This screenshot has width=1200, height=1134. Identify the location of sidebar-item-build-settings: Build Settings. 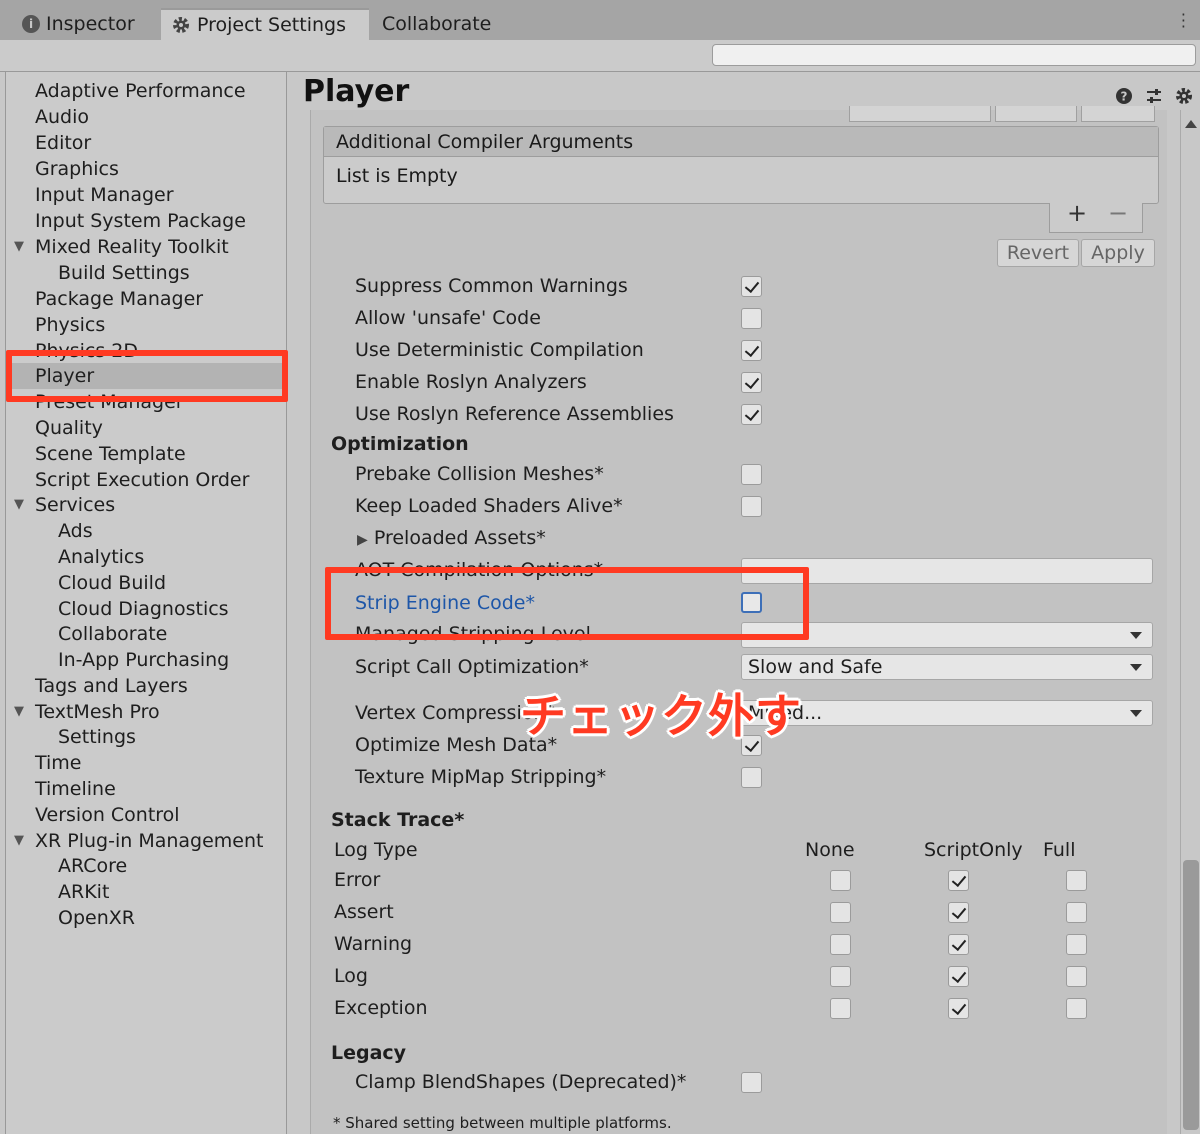
(146, 273).